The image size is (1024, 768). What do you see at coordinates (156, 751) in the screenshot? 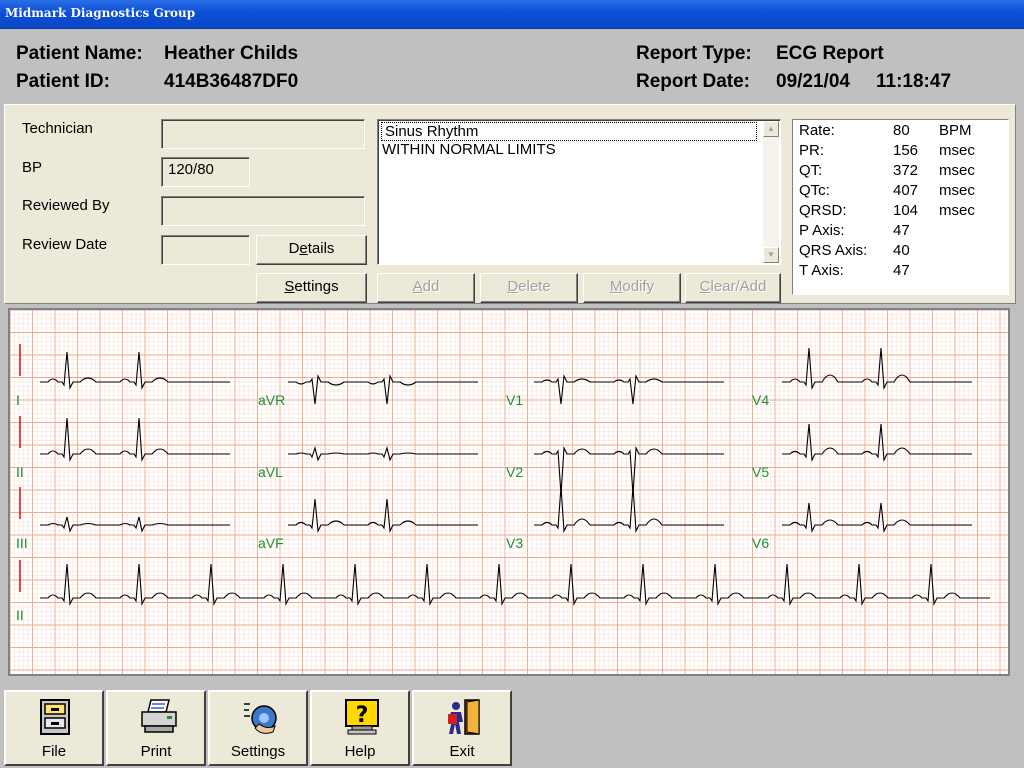
I see `print-button-label: Print` at bounding box center [156, 751].